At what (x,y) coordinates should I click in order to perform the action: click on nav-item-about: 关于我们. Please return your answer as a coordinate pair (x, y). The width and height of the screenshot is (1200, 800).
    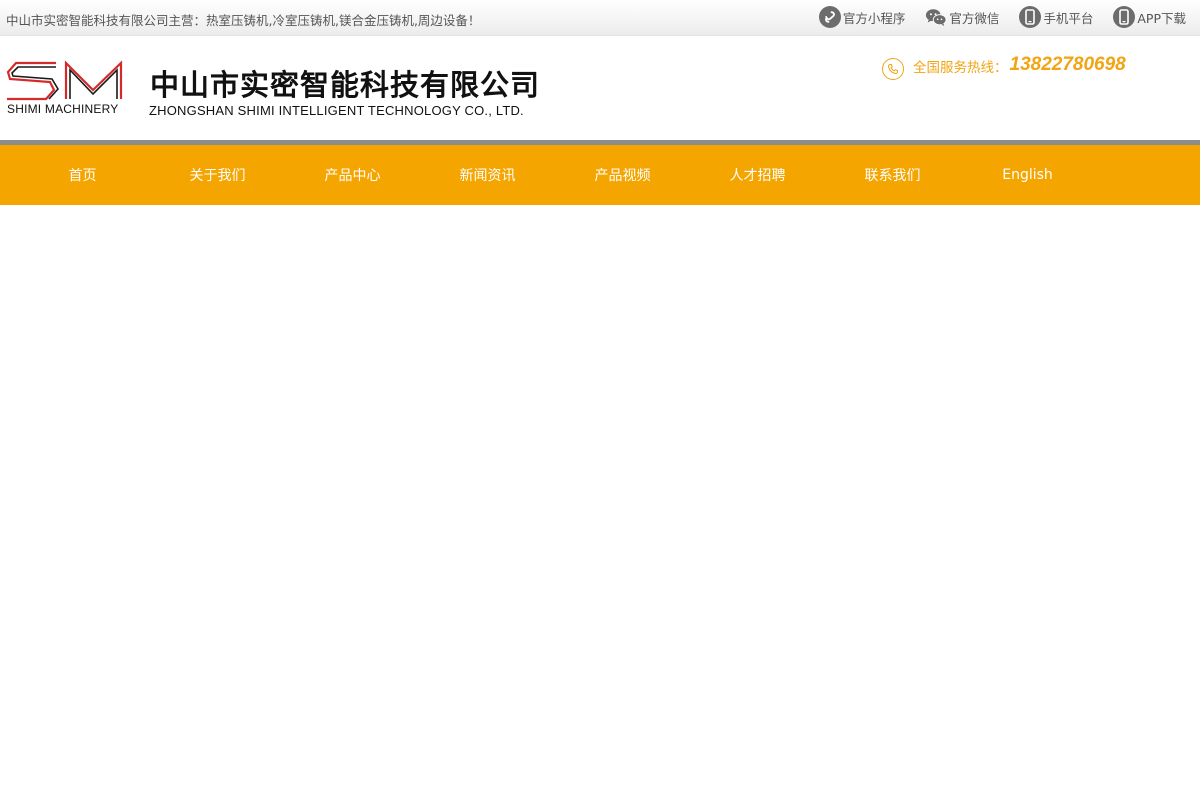
    Looking at the image, I should click on (217, 175).